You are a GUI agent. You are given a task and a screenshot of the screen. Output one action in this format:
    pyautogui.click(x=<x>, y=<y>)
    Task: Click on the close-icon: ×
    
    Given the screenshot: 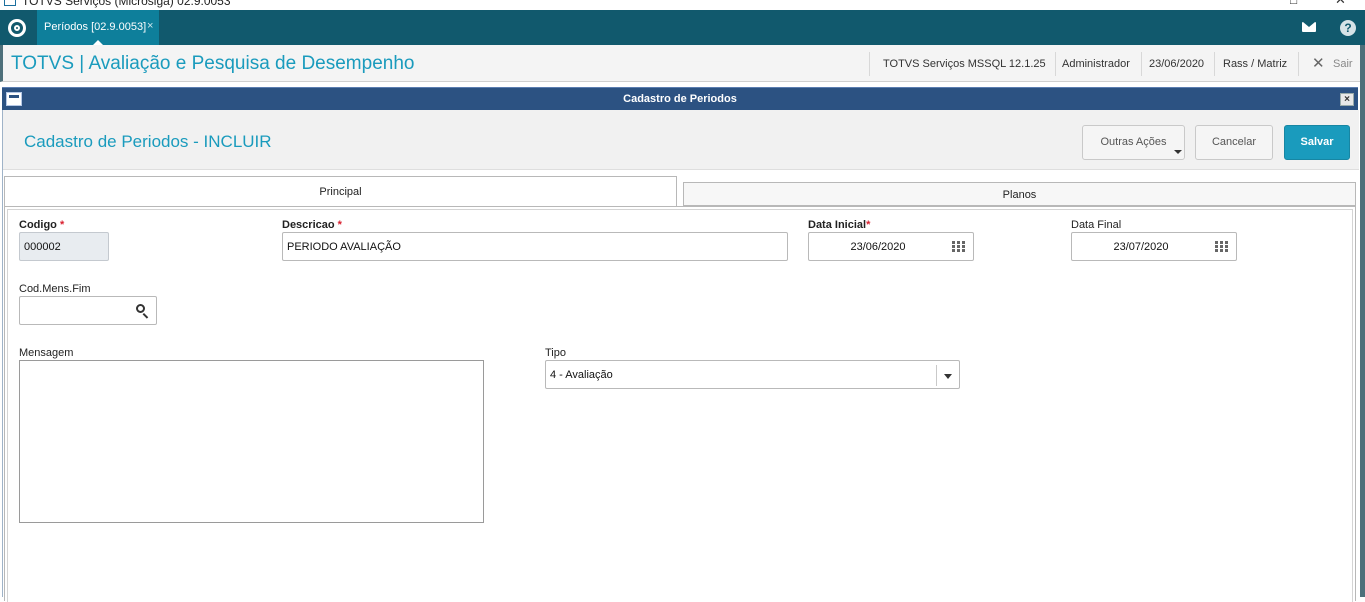 What is the action you would take?
    pyautogui.click(x=1347, y=99)
    